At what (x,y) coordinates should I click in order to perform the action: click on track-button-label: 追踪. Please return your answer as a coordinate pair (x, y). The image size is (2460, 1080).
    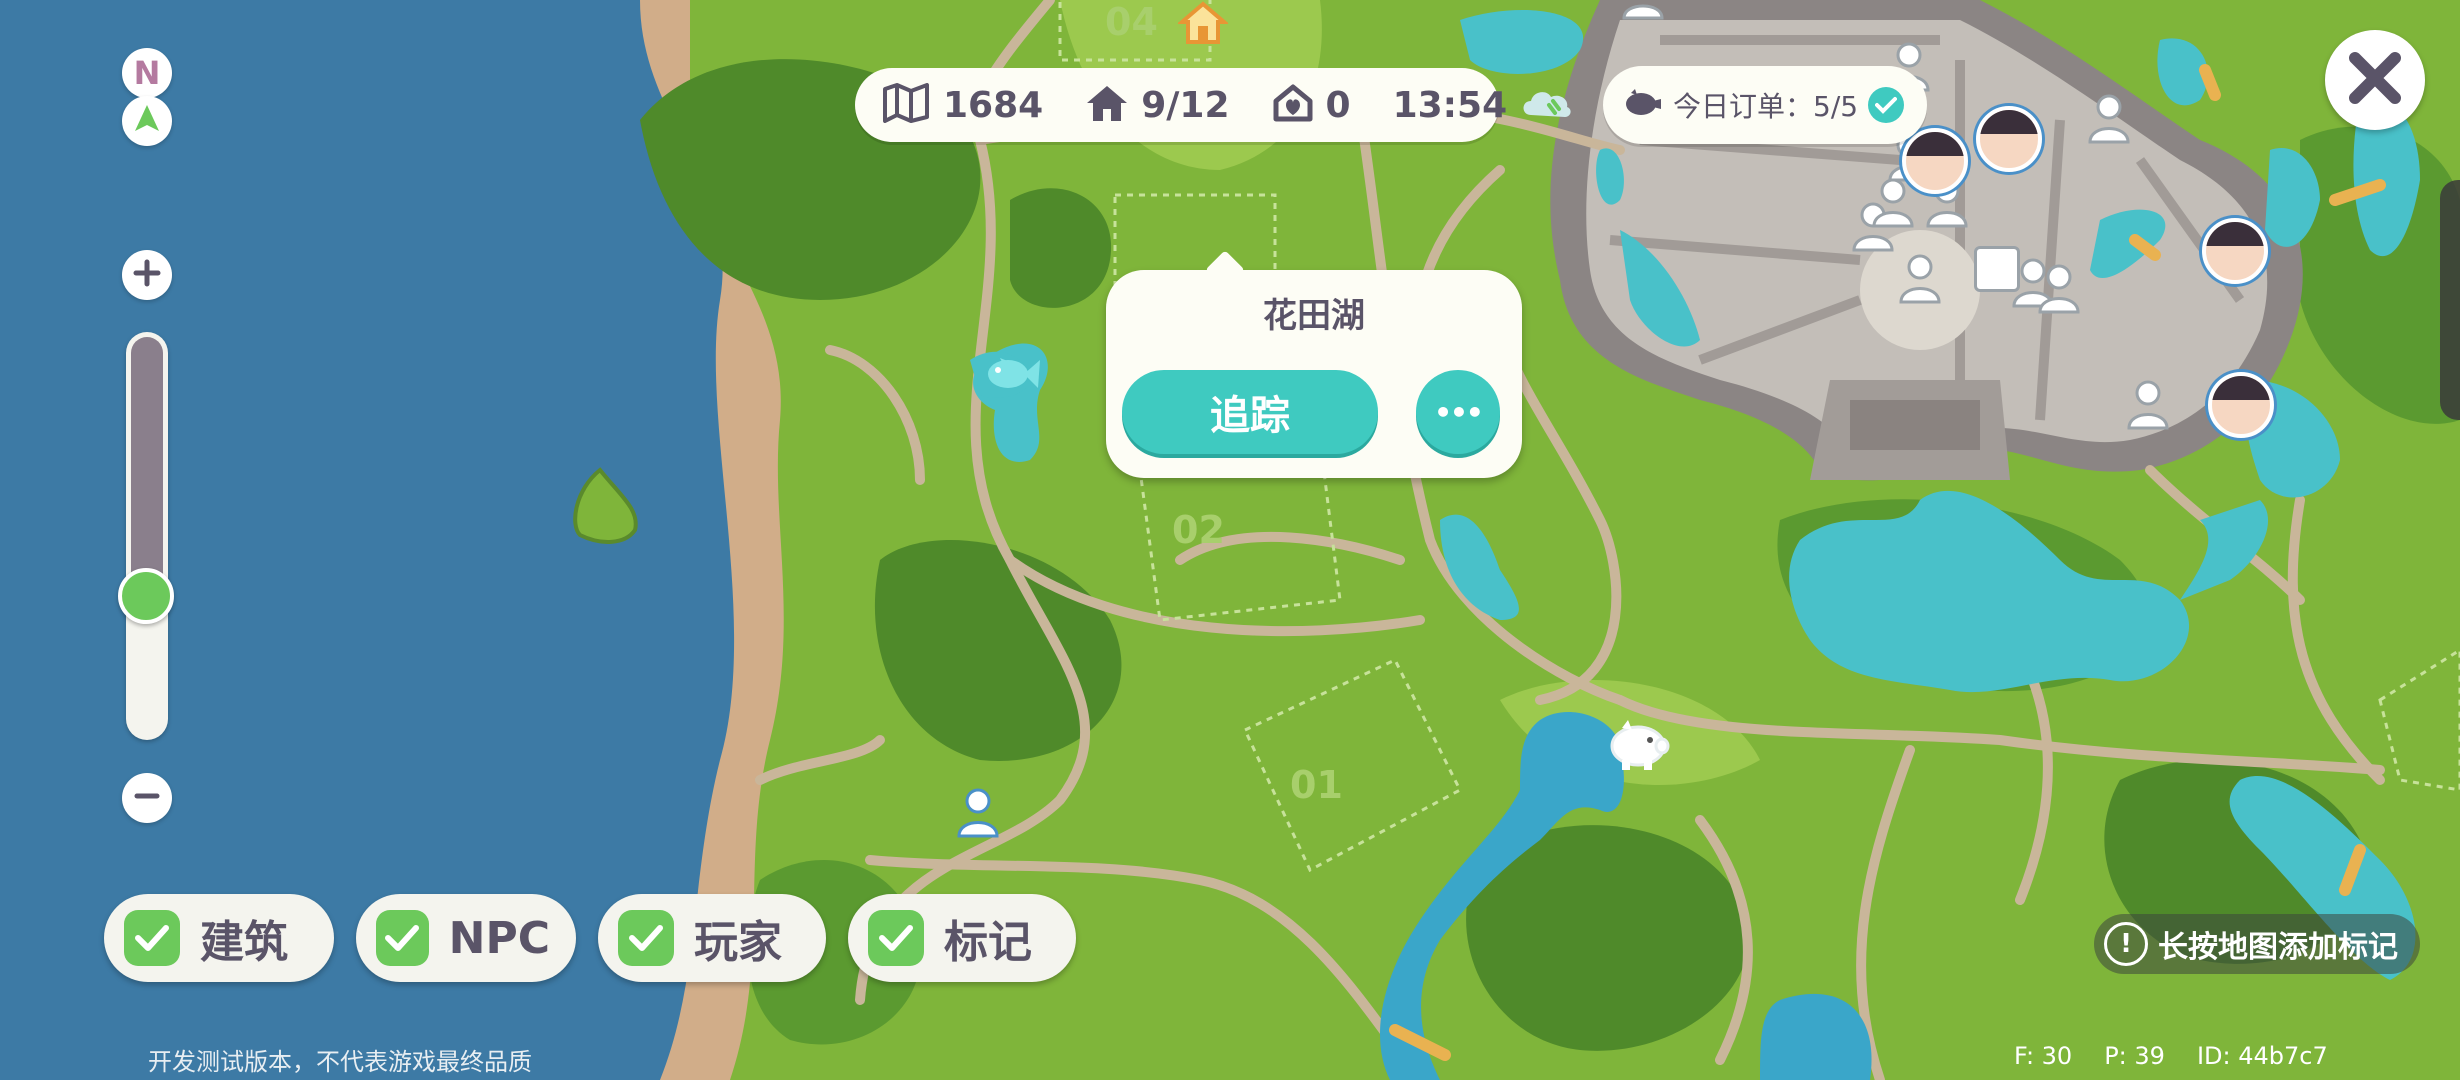
    Looking at the image, I should click on (1250, 416).